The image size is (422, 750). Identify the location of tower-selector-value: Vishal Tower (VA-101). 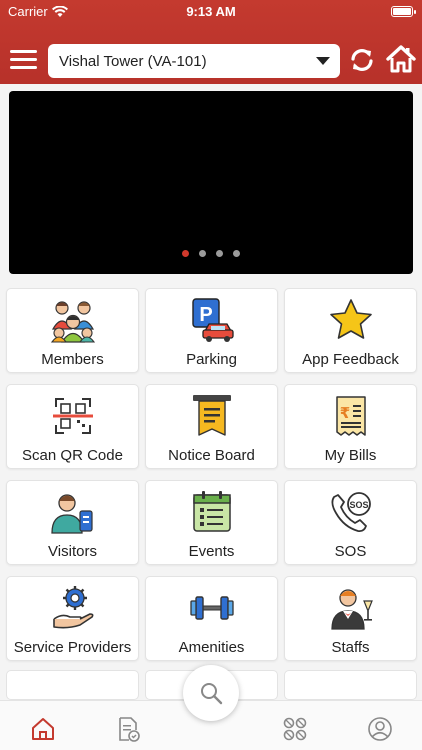
(133, 61).